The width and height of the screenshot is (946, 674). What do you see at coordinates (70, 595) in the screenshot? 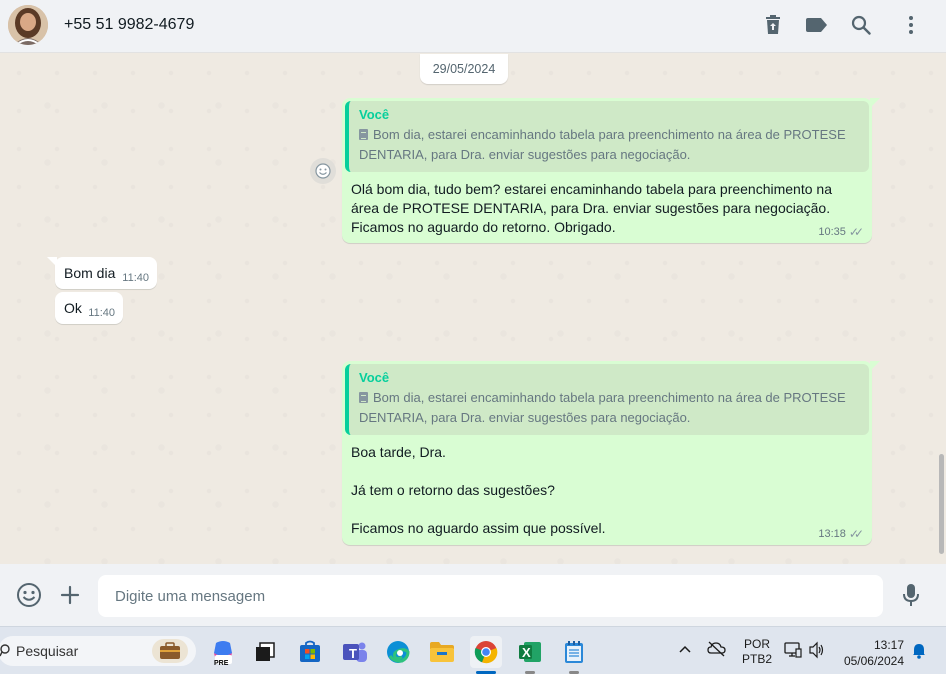
I see `attach-plus-icon` at bounding box center [70, 595].